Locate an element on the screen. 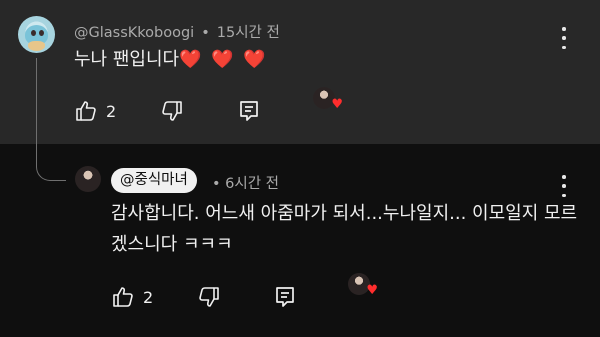  comment-text: 누나 팬입니다❤️ ❤️ ❤️ is located at coordinates (171, 59).